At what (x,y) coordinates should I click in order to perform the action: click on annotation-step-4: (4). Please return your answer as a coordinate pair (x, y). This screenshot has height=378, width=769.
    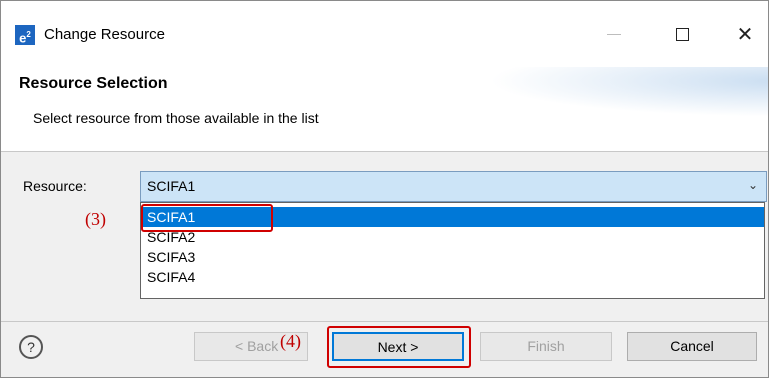
    Looking at the image, I should click on (290, 341).